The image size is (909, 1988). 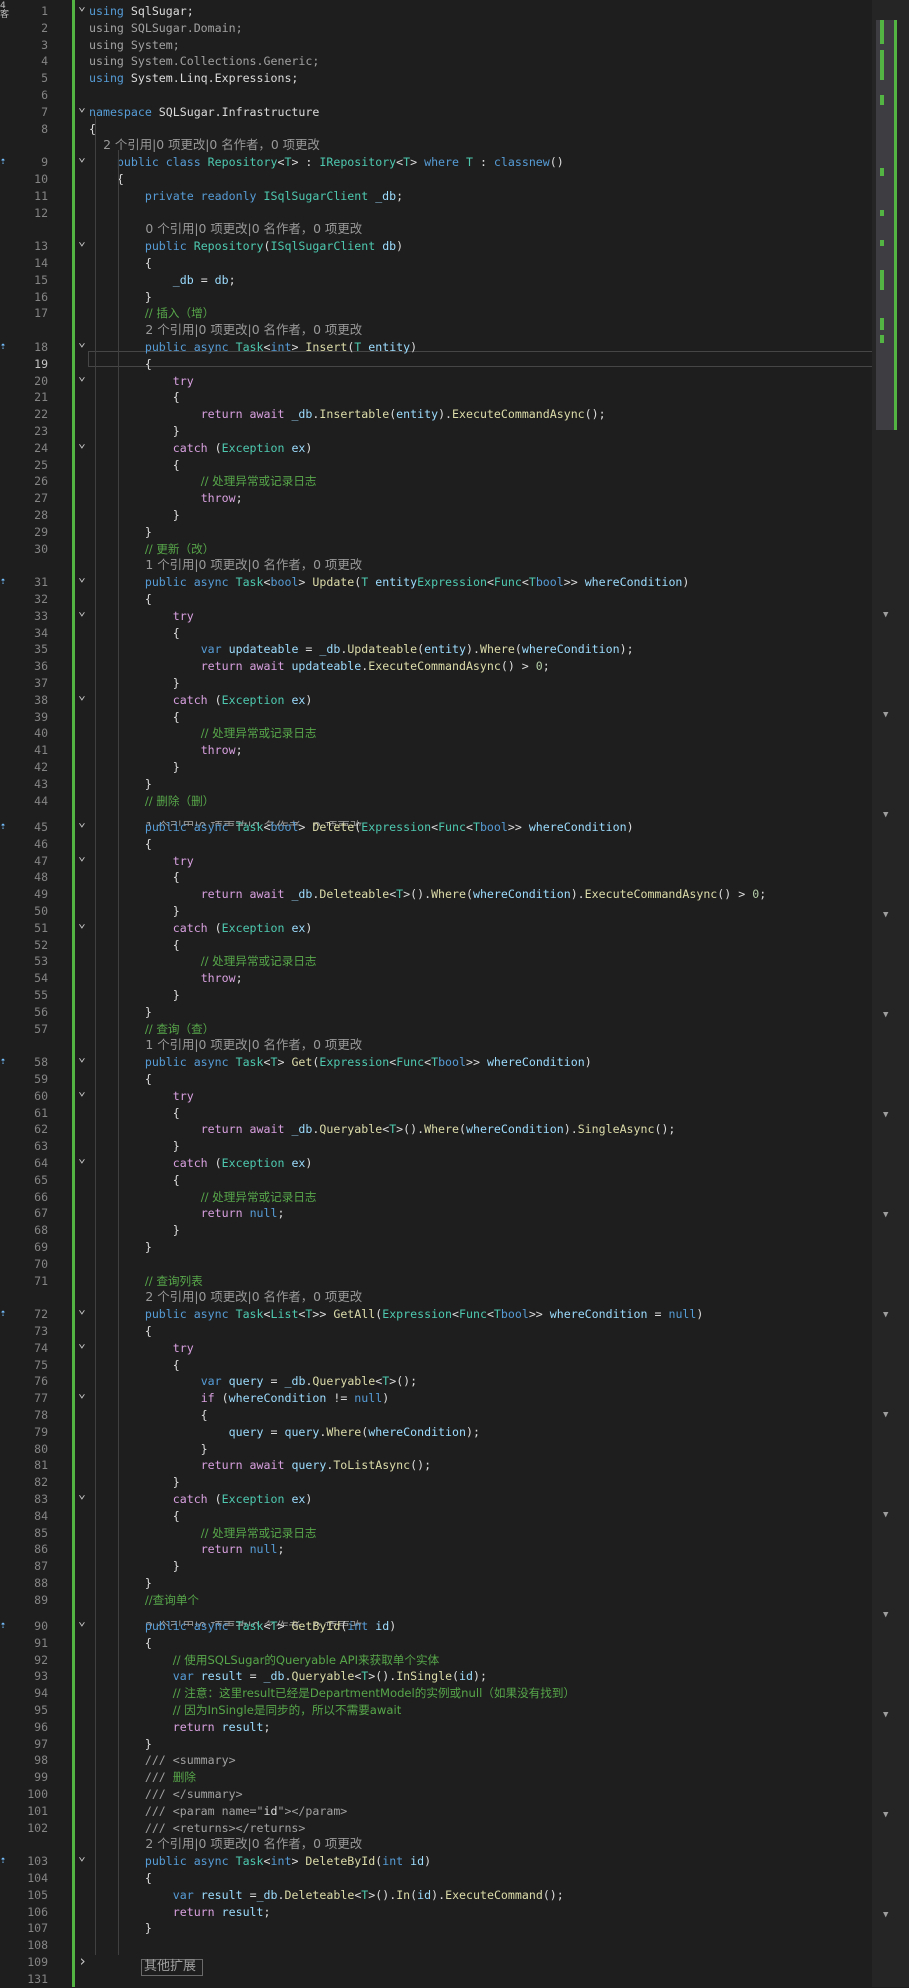 What do you see at coordinates (479, 1499) in the screenshot?
I see `code-text: catch (Exception ex)` at bounding box center [479, 1499].